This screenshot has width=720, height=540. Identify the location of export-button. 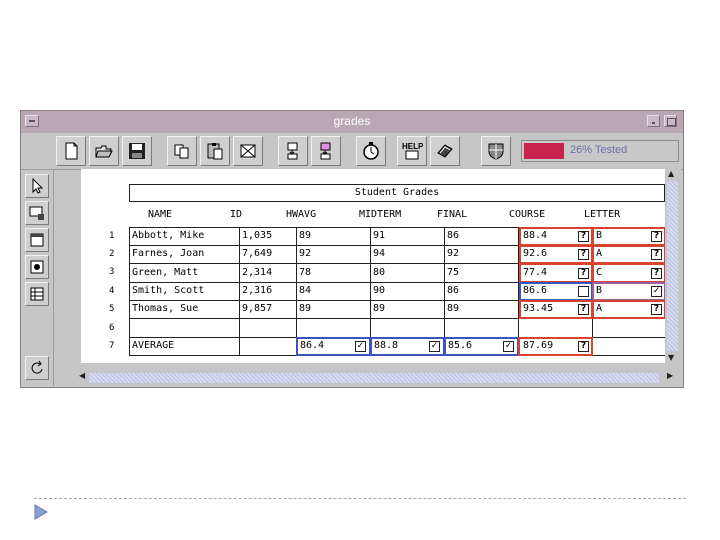
(326, 151).